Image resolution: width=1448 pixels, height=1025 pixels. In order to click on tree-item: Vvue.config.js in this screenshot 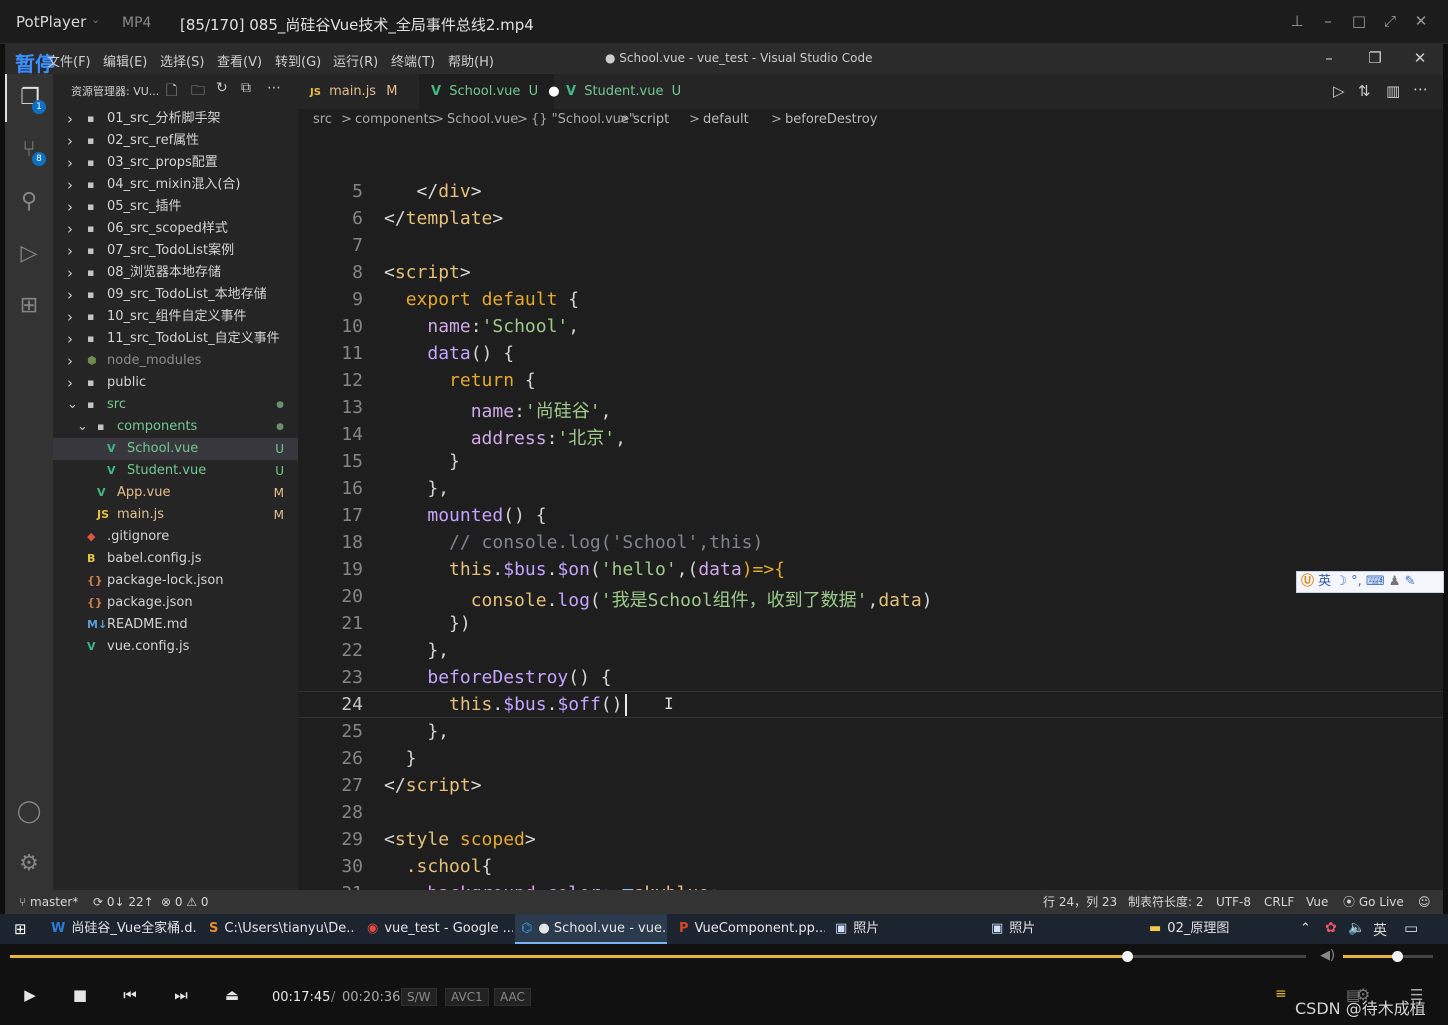, I will do `click(175, 647)`.